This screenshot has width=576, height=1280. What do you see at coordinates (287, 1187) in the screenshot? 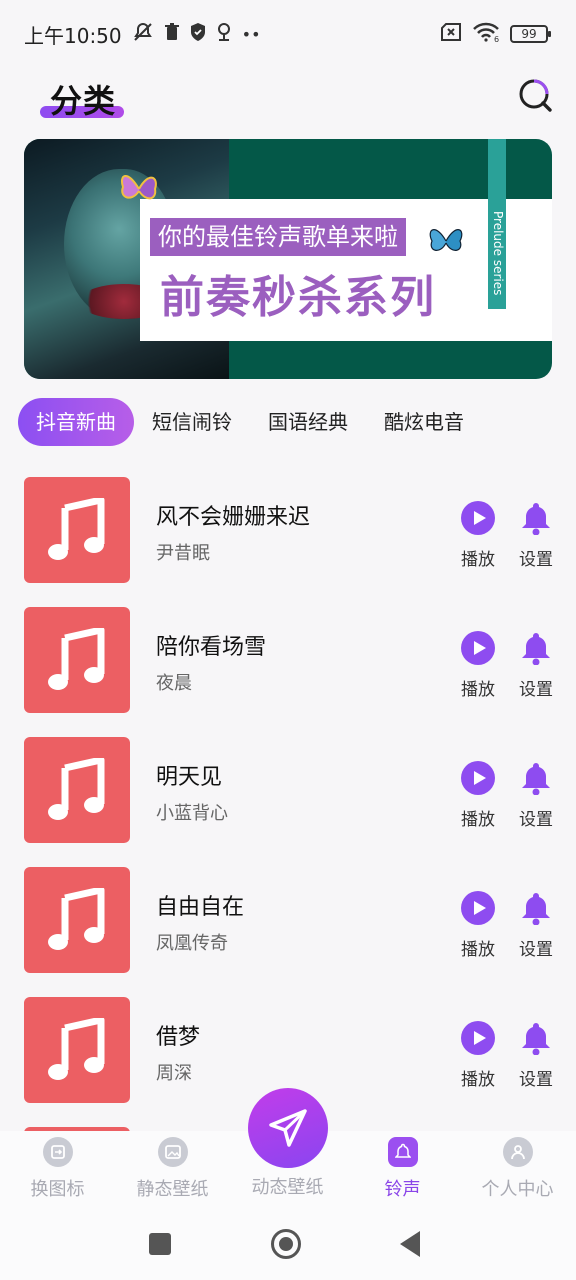
I see `nav-label: 动态壁纸` at bounding box center [287, 1187].